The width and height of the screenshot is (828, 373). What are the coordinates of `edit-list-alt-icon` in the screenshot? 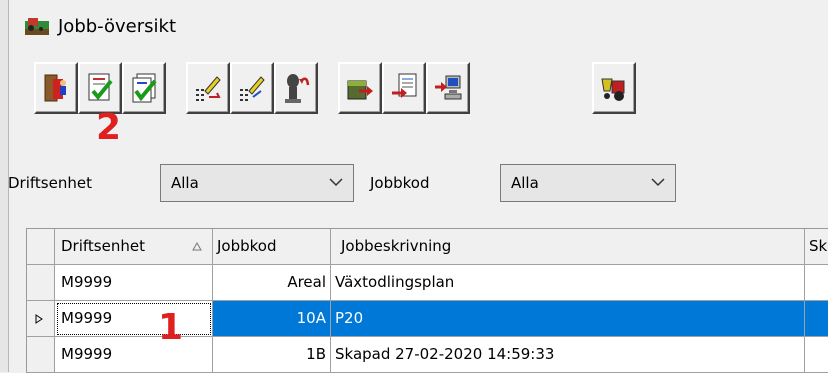 It's located at (252, 88).